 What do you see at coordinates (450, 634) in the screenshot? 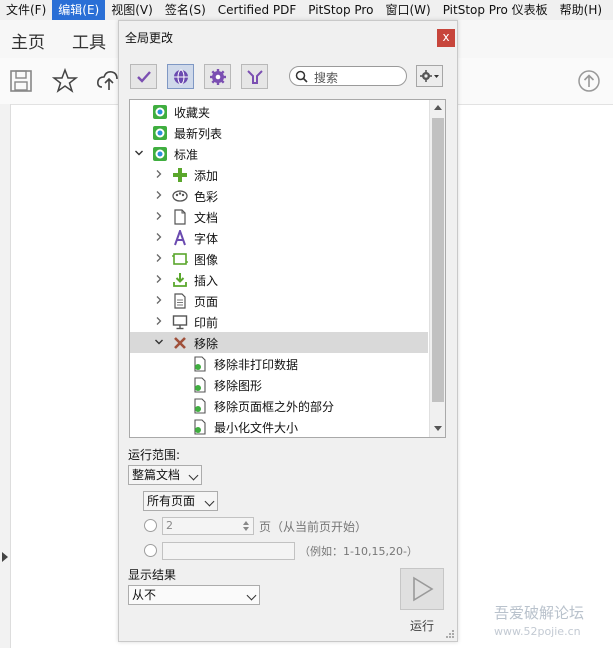
I see `resize-grip-icon` at bounding box center [450, 634].